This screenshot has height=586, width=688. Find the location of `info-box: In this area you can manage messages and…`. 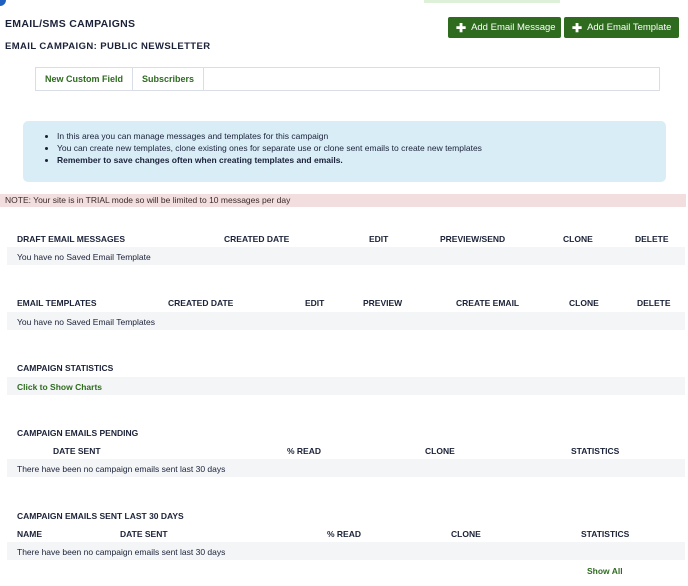

info-box: In this area you can manage messages and… is located at coordinates (344, 151).